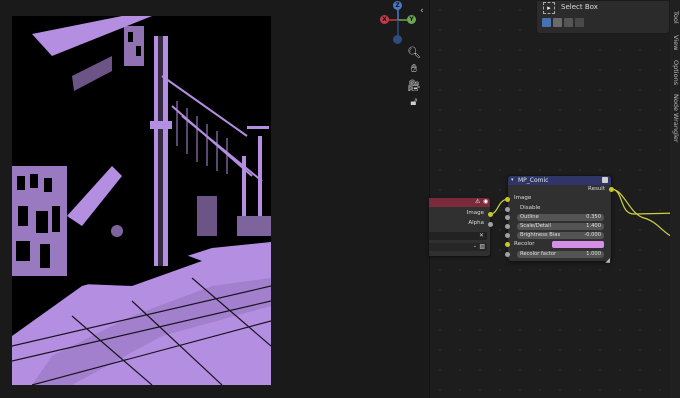 Image resolution: width=680 pixels, height=398 pixels. What do you see at coordinates (603, 17) in the screenshot?
I see `tool-popup: ▸ Select Box` at bounding box center [603, 17].